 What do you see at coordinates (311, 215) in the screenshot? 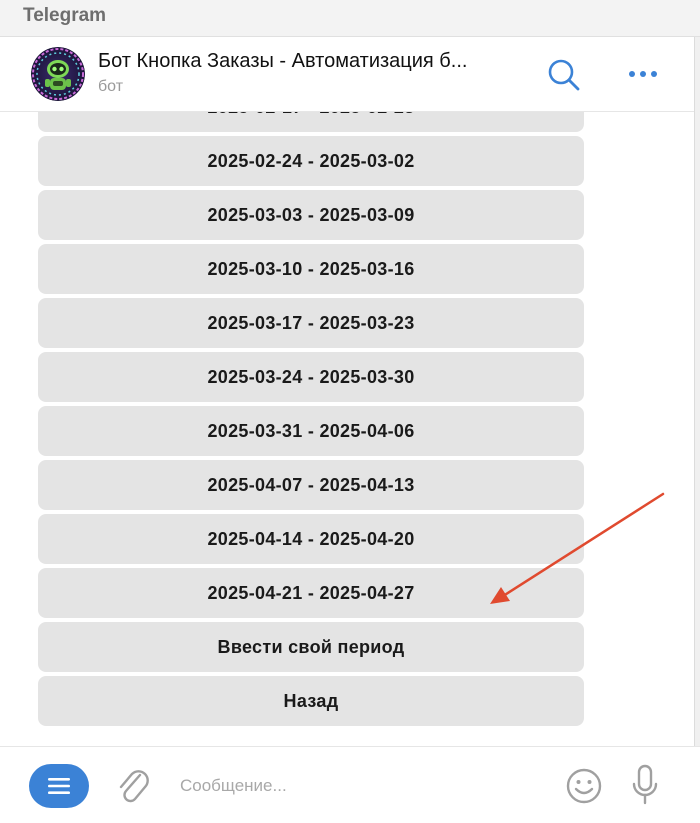
I see `keyboard-button-period: 2025-03-03 - 2025-03-09` at bounding box center [311, 215].